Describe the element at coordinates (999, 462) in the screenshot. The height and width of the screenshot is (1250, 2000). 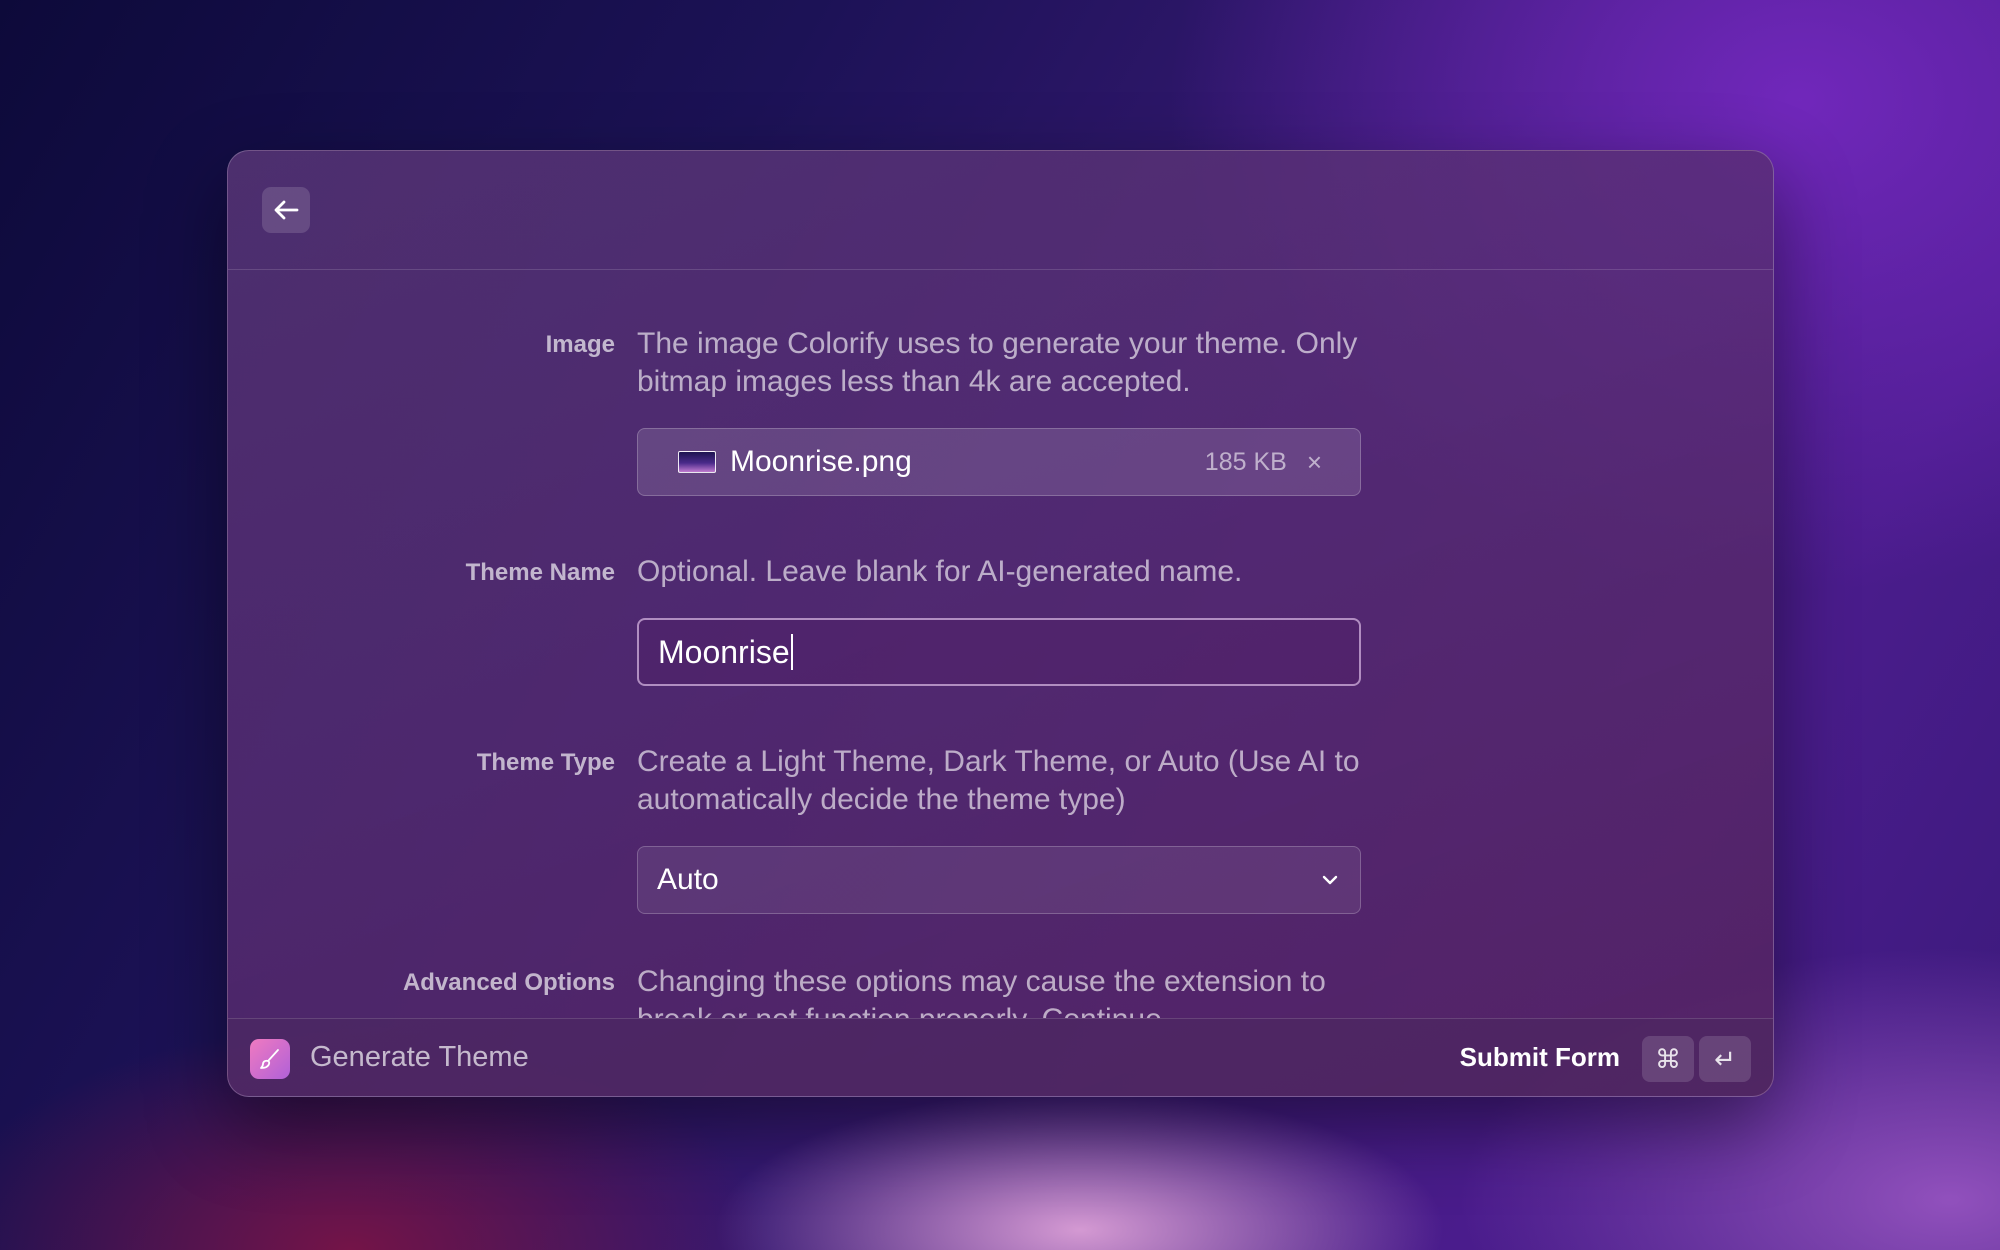
I see `image-file-picker: Moonrise.png 185 KB ×` at that location.